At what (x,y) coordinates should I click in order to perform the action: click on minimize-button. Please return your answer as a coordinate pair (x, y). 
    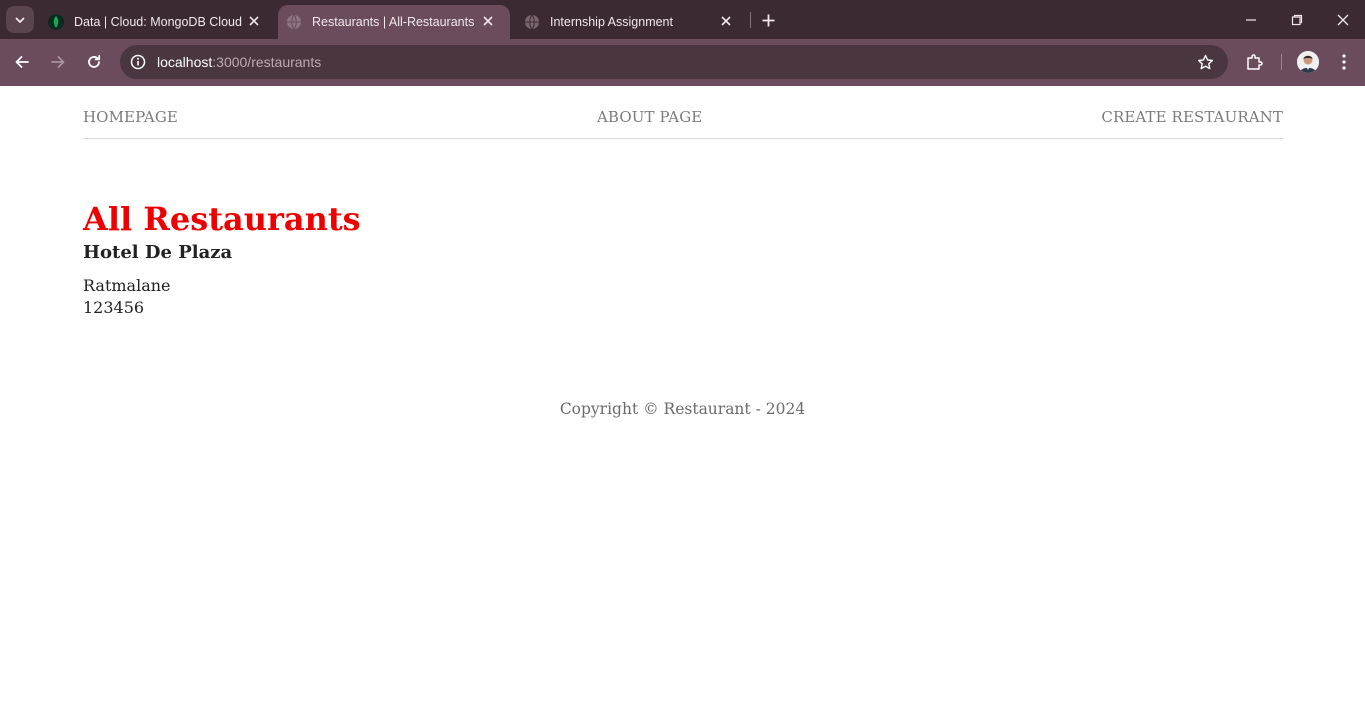
    Looking at the image, I should click on (1251, 20).